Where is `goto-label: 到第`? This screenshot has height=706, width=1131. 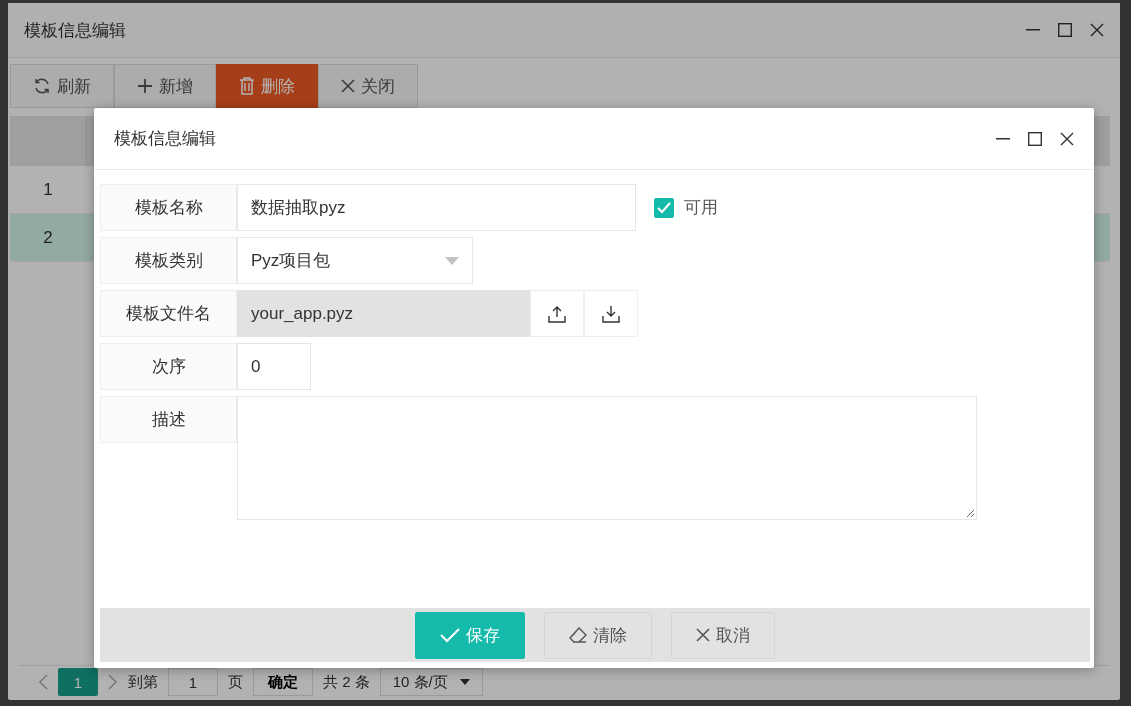
goto-label: 到第 is located at coordinates (143, 682).